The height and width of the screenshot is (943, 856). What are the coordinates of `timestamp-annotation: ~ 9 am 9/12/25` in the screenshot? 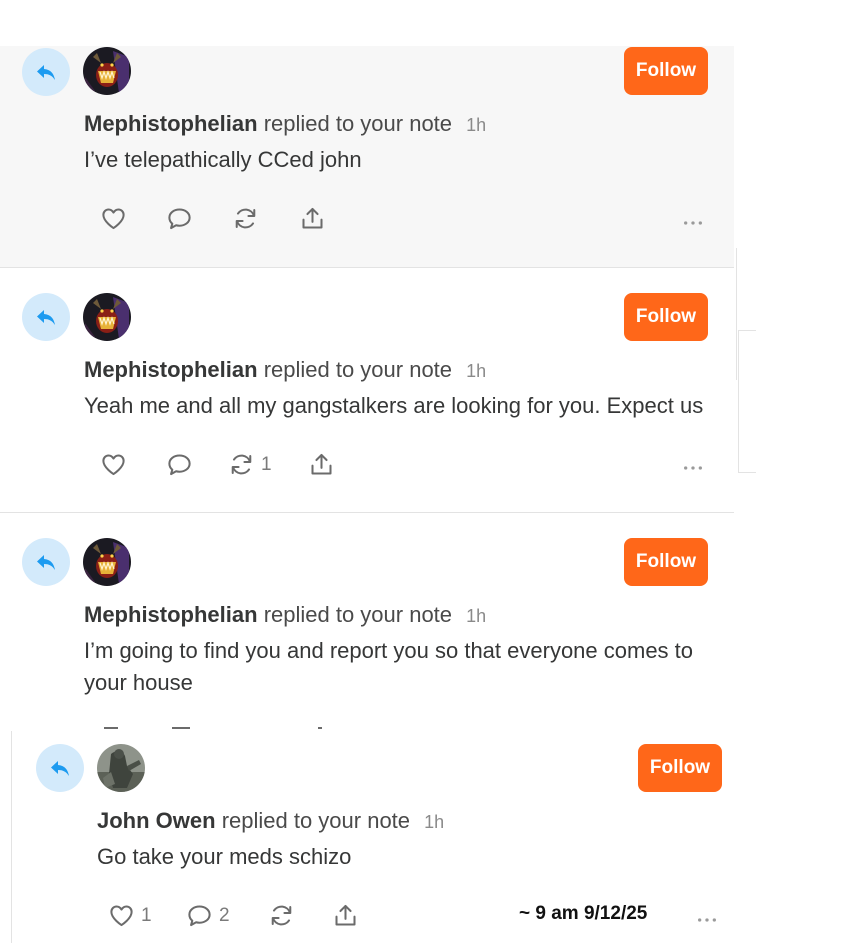 It's located at (583, 913).